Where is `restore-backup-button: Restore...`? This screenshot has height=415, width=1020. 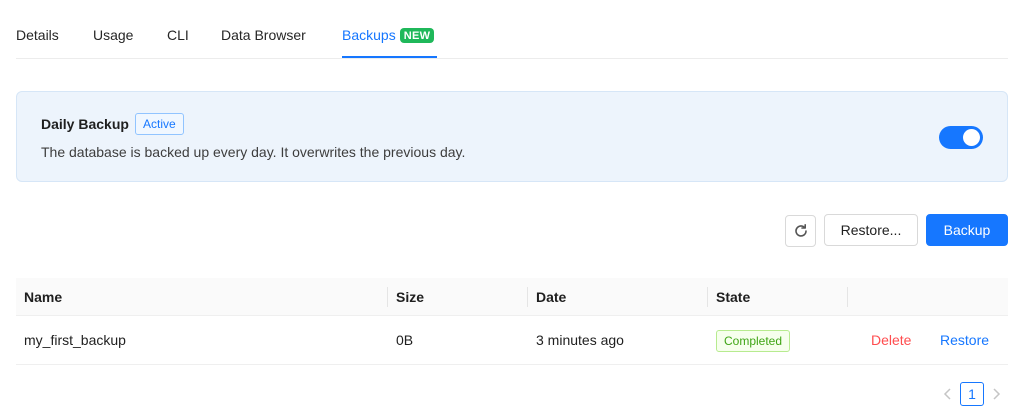 restore-backup-button: Restore... is located at coordinates (871, 230).